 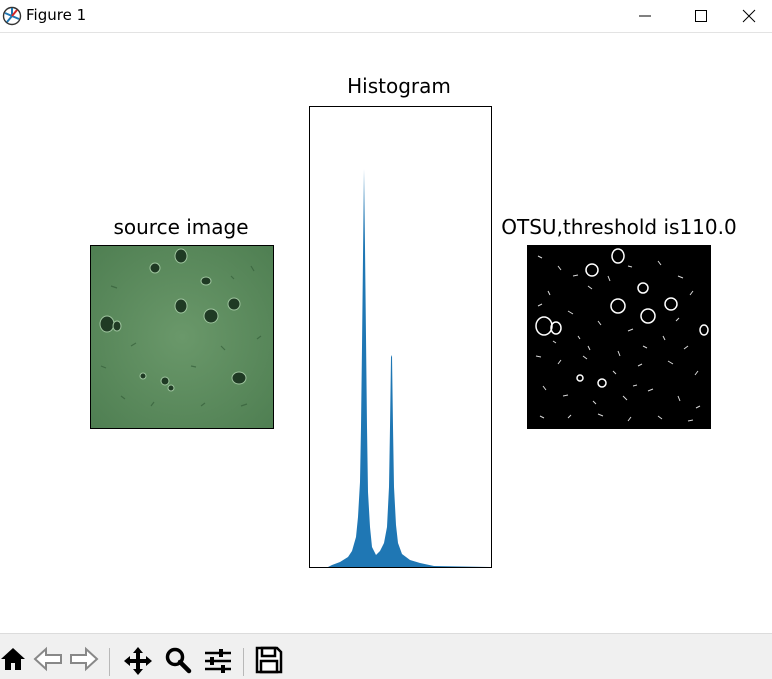 I want to click on close-icon, so click(x=749, y=16).